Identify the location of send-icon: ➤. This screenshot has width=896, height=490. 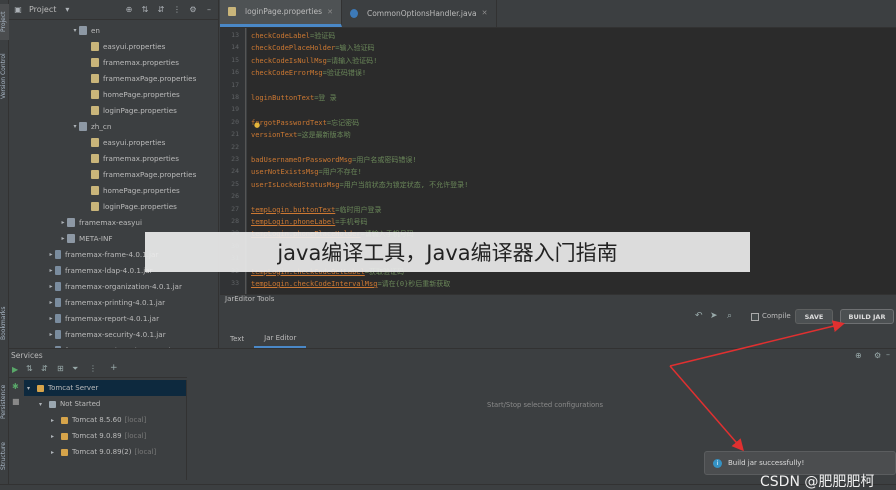
(714, 316).